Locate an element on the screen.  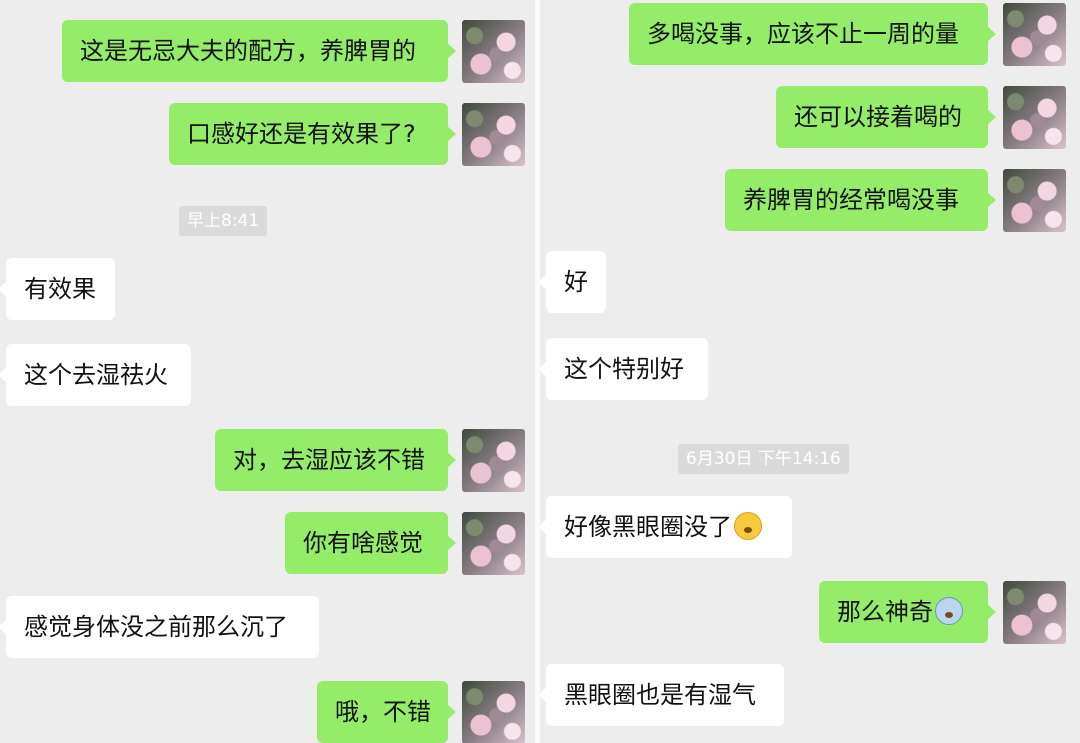
message-text: 黑眼圈也是有湿气 is located at coordinates (660, 695).